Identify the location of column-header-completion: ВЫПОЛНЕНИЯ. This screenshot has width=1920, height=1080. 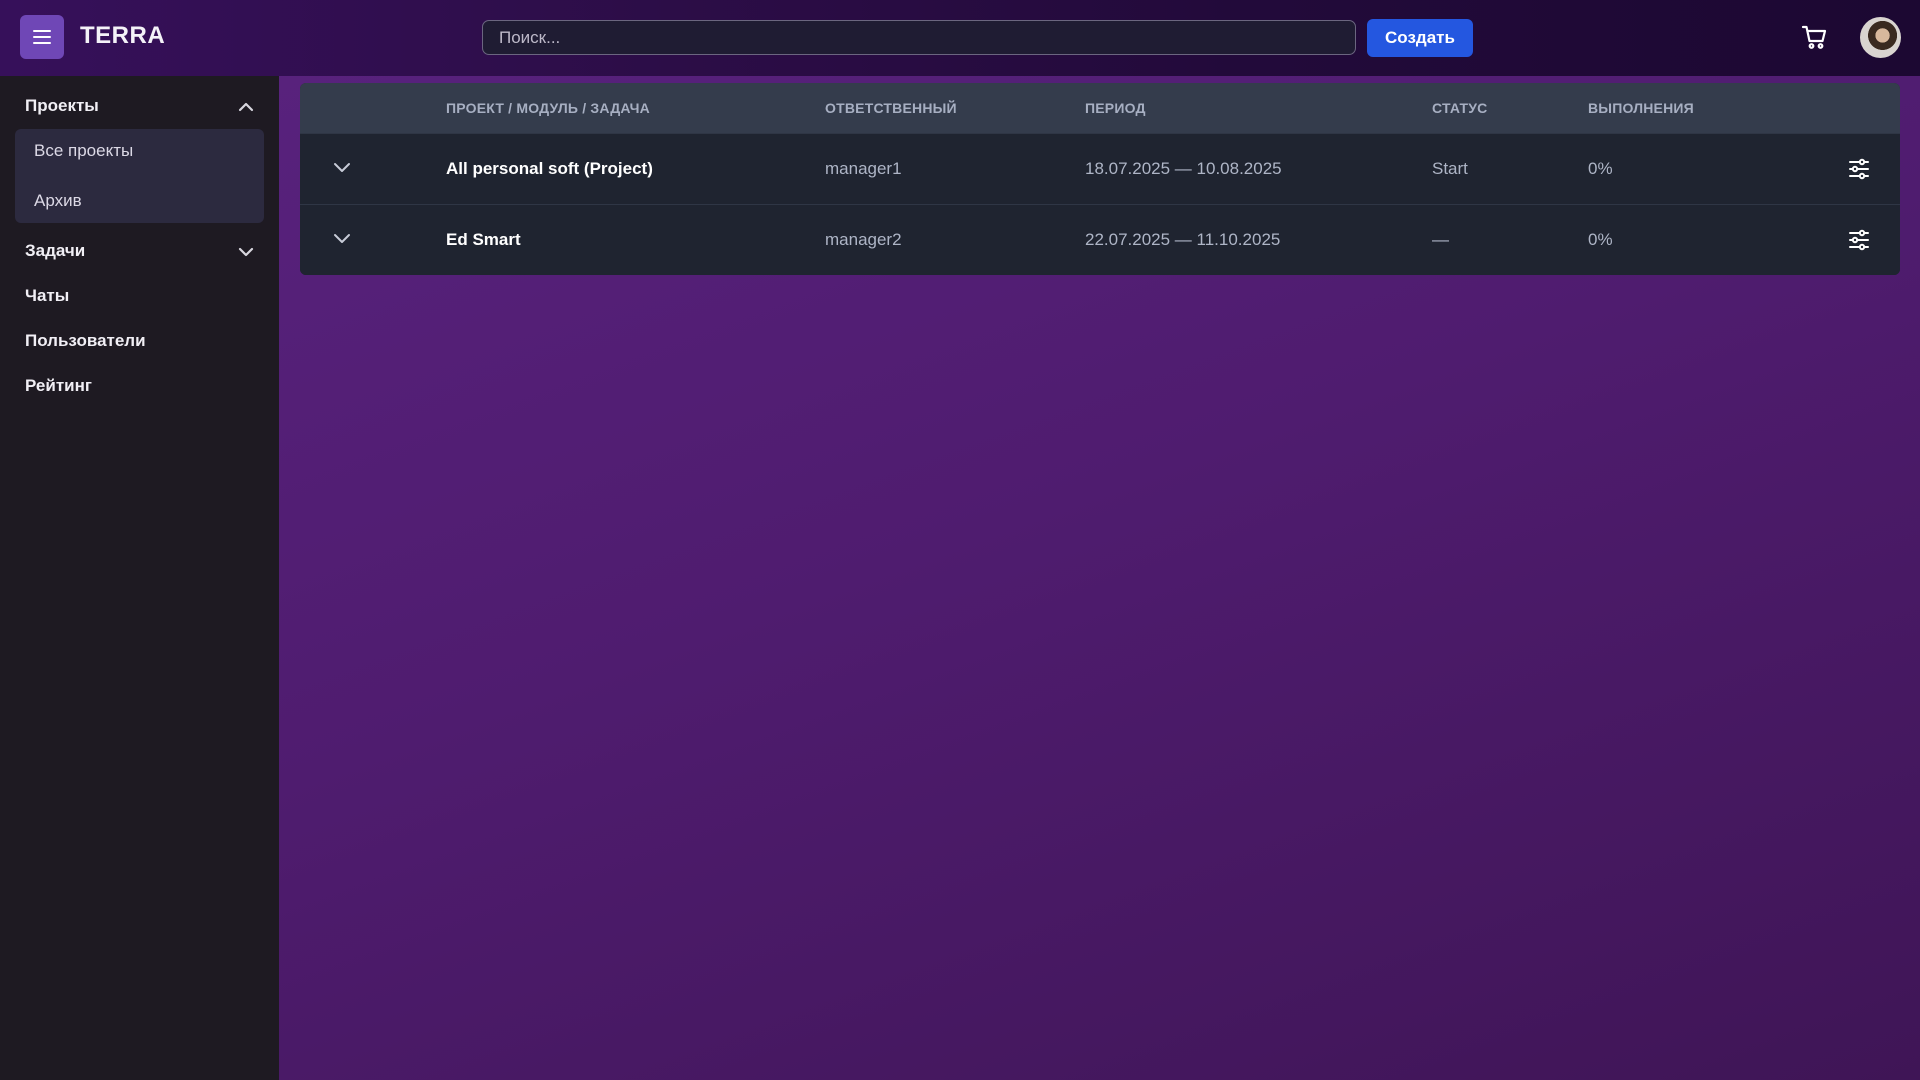
(1641, 108).